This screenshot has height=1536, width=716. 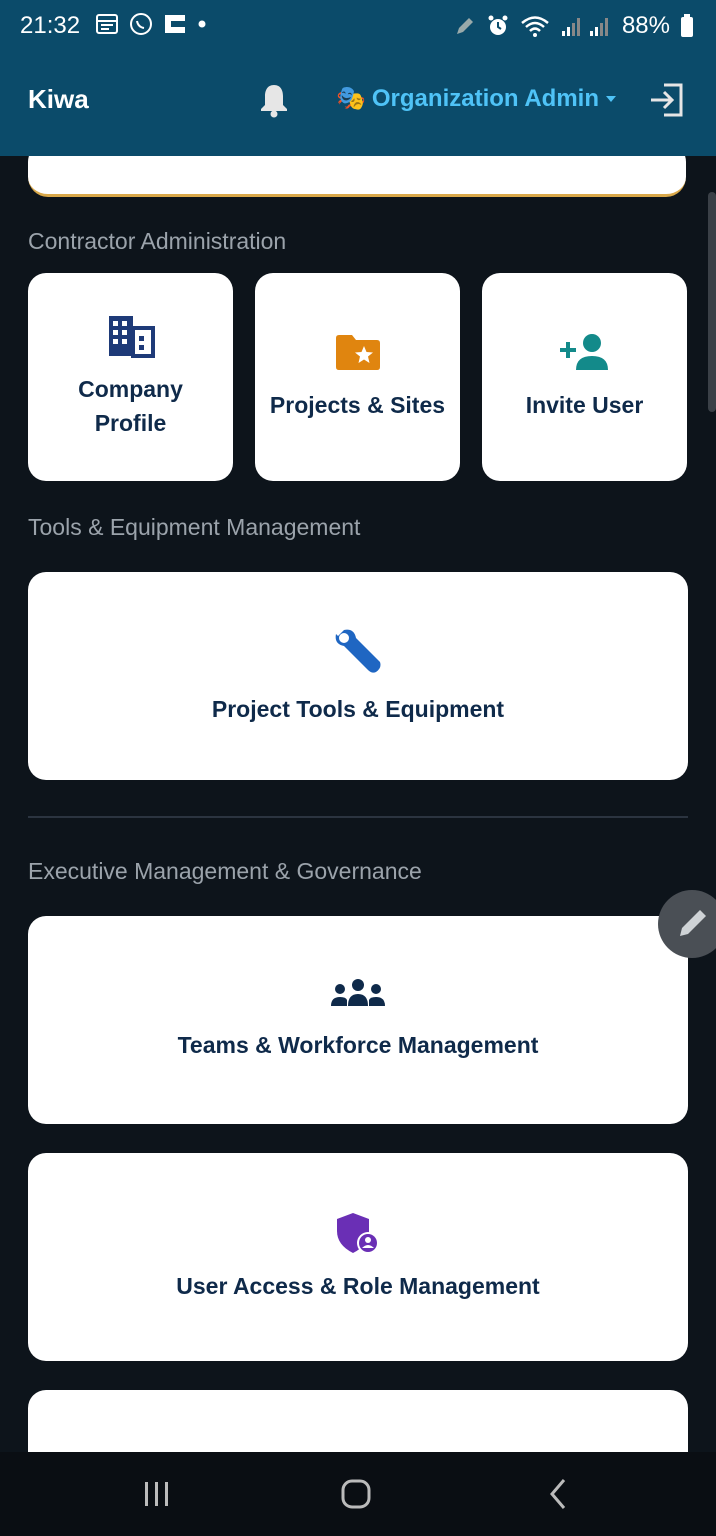 What do you see at coordinates (175, 24) in the screenshot?
I see `app-notification-icon` at bounding box center [175, 24].